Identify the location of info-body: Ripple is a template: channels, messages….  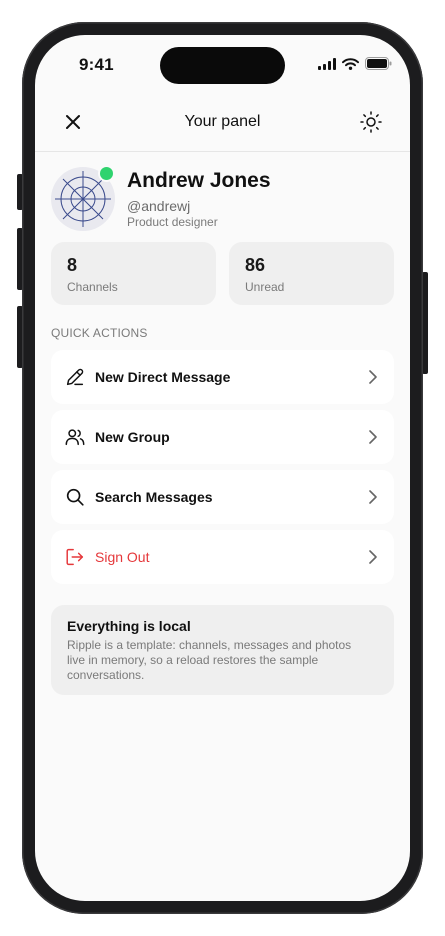
(209, 660).